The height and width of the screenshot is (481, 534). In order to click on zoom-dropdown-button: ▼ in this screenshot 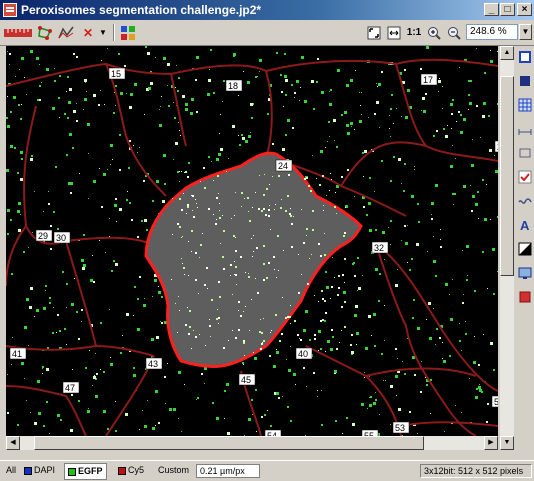, I will do `click(525, 32)`.